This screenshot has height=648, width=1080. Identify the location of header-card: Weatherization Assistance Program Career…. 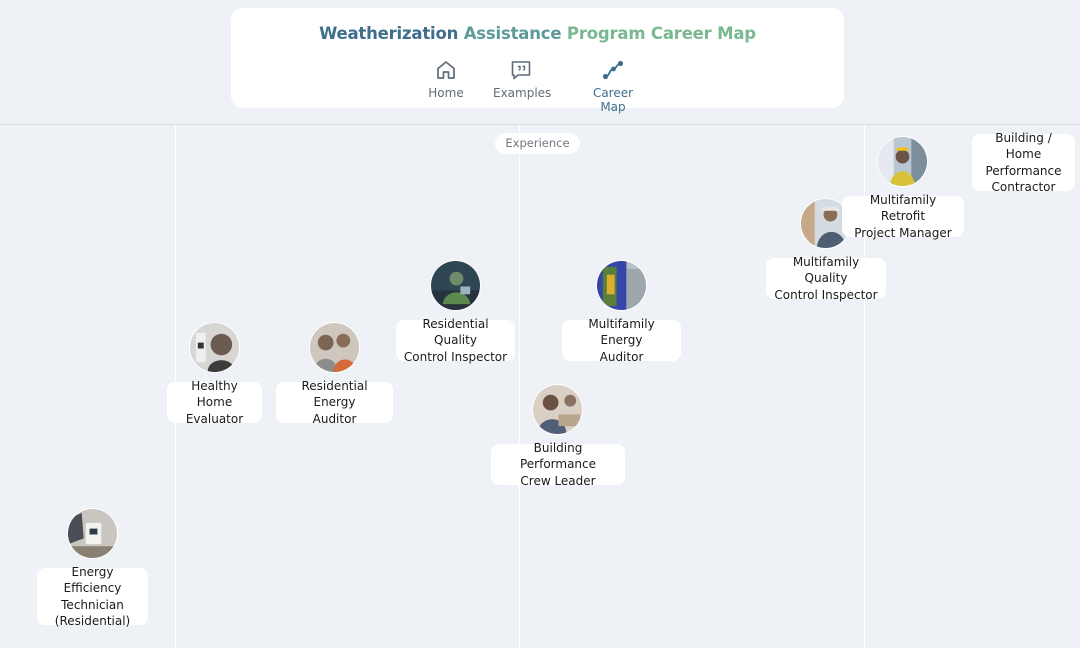
(537, 61).